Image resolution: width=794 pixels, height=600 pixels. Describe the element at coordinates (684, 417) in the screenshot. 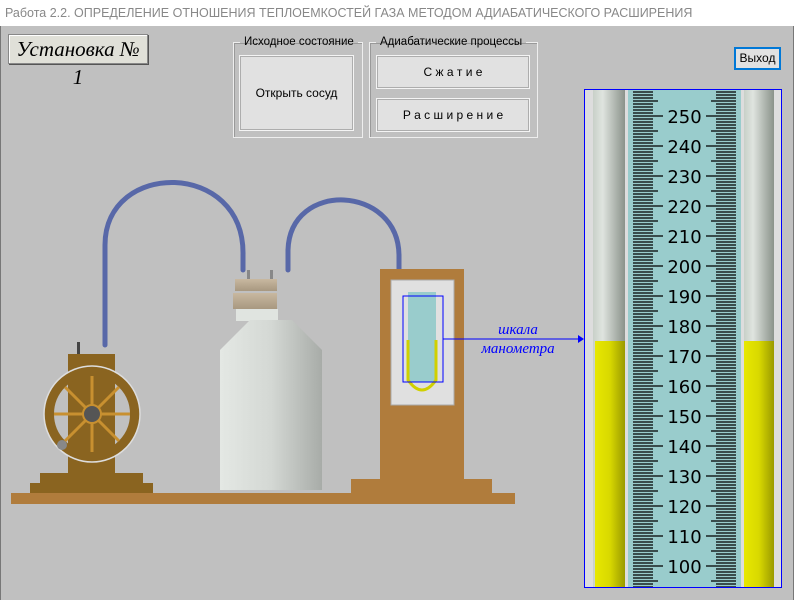

I see `scale-tick-label: 150` at that location.